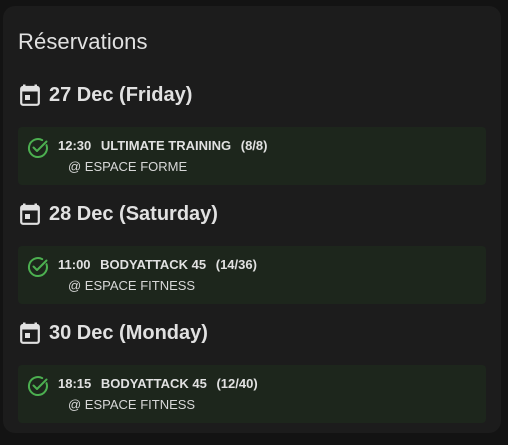 This screenshot has height=445, width=508. Describe the element at coordinates (252, 95) in the screenshot. I see `day-header: 27 Dec (Friday)` at that location.